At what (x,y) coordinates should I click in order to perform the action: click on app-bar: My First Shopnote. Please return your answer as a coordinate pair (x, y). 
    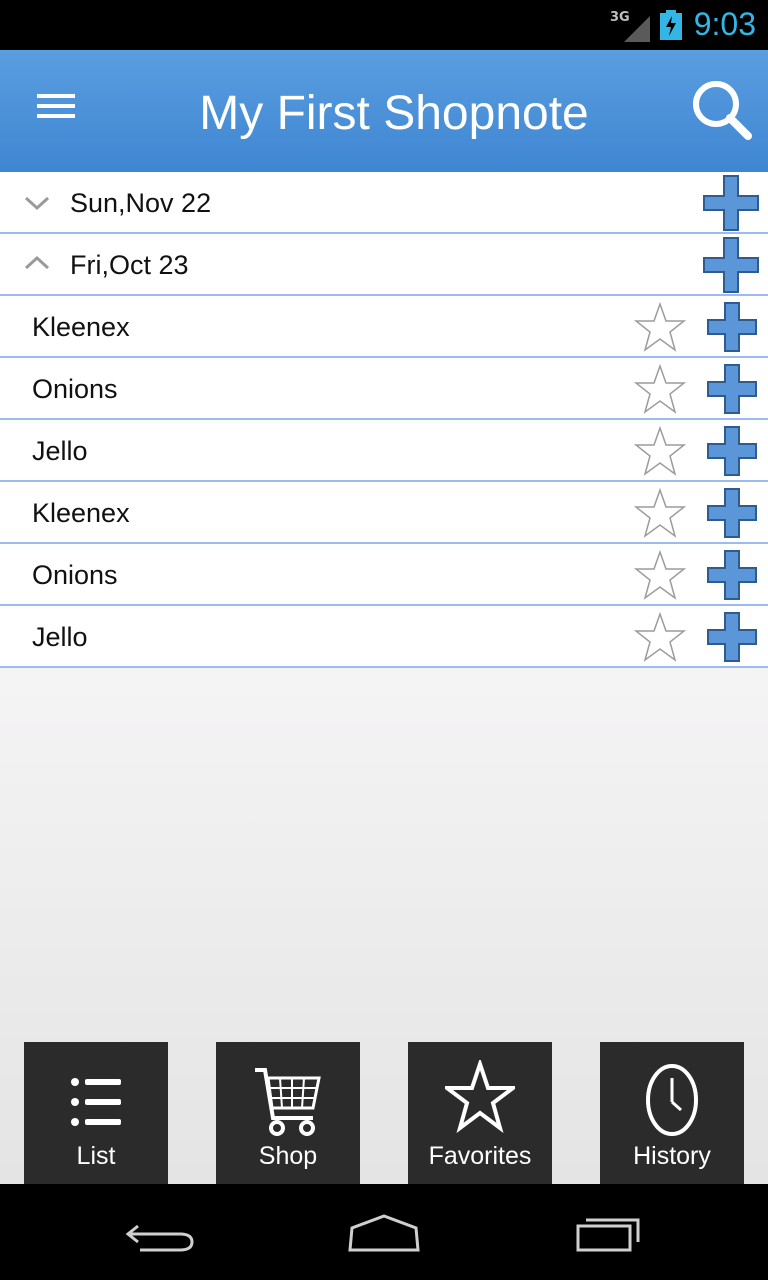
    Looking at the image, I should click on (384, 111).